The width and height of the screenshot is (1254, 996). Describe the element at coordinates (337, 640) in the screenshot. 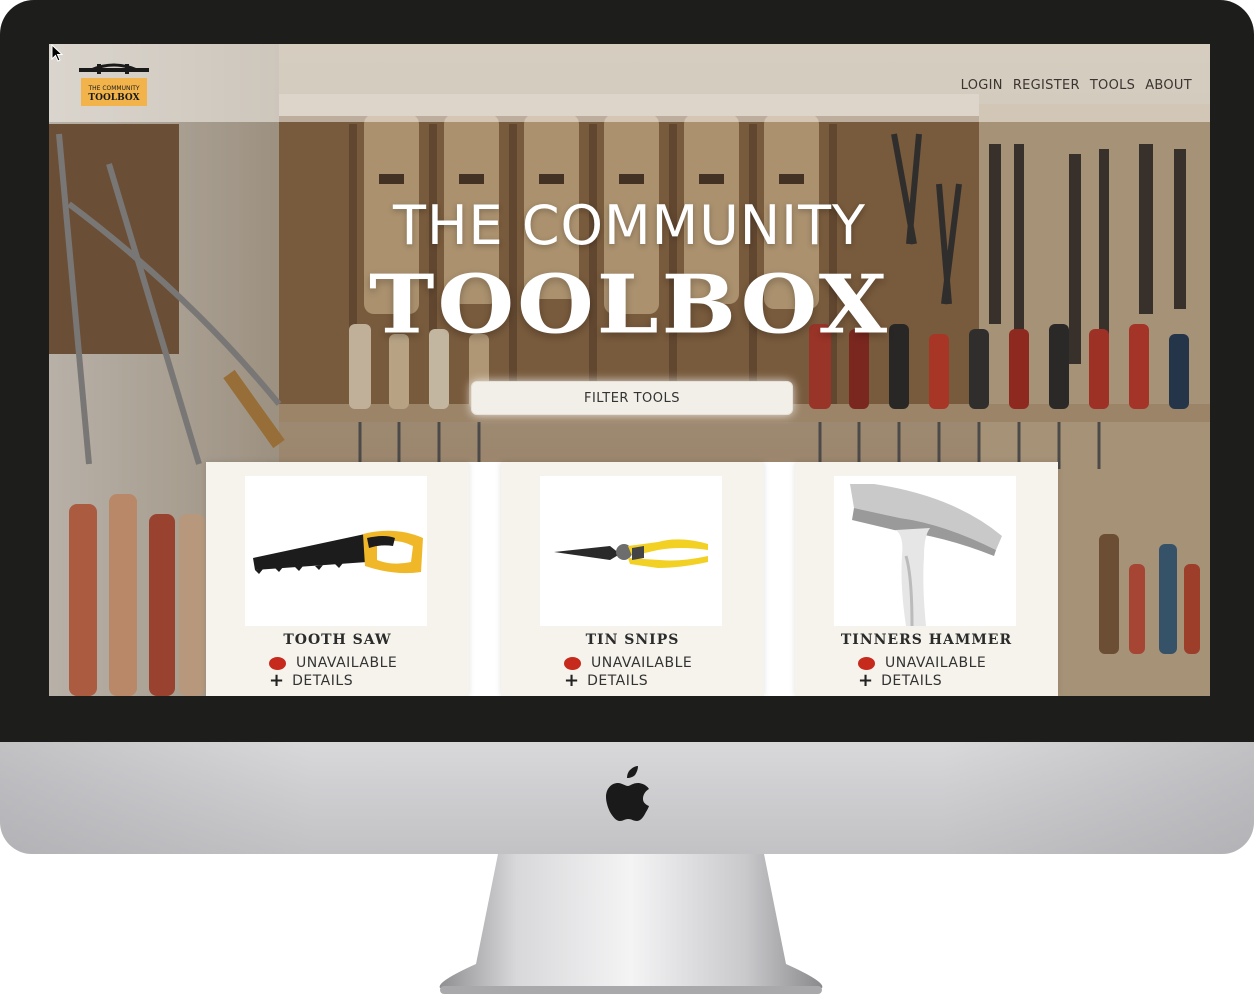

I see `tool-name: TOOTH SAW` at that location.